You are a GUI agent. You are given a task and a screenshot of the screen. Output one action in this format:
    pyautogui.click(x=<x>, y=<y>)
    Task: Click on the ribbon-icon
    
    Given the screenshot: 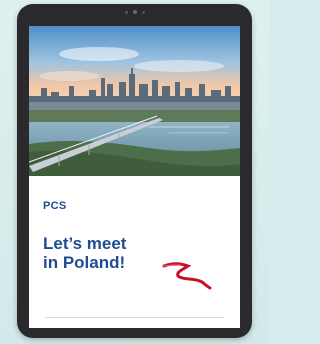 What is the action you would take?
    pyautogui.click(x=187, y=276)
    